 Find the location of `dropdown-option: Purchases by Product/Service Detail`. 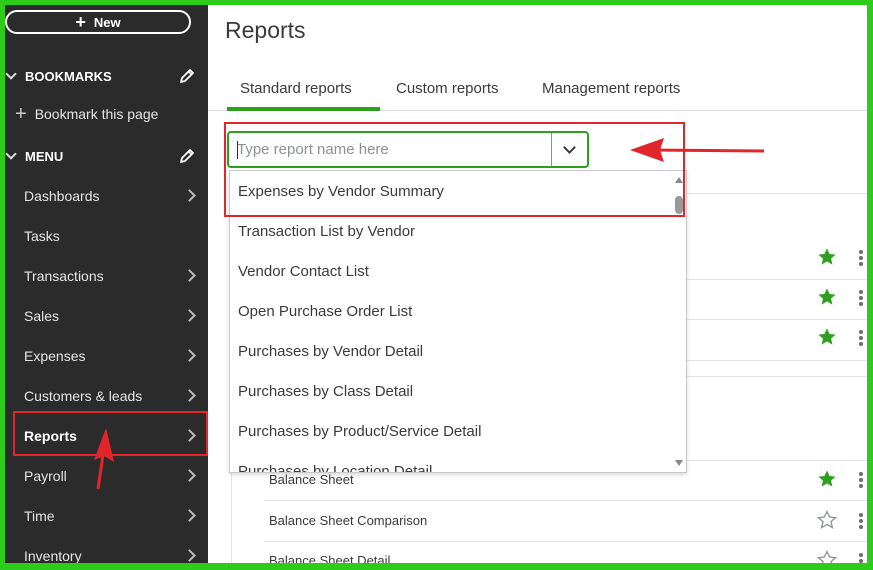

dropdown-option: Purchases by Product/Service Detail is located at coordinates (359, 431).